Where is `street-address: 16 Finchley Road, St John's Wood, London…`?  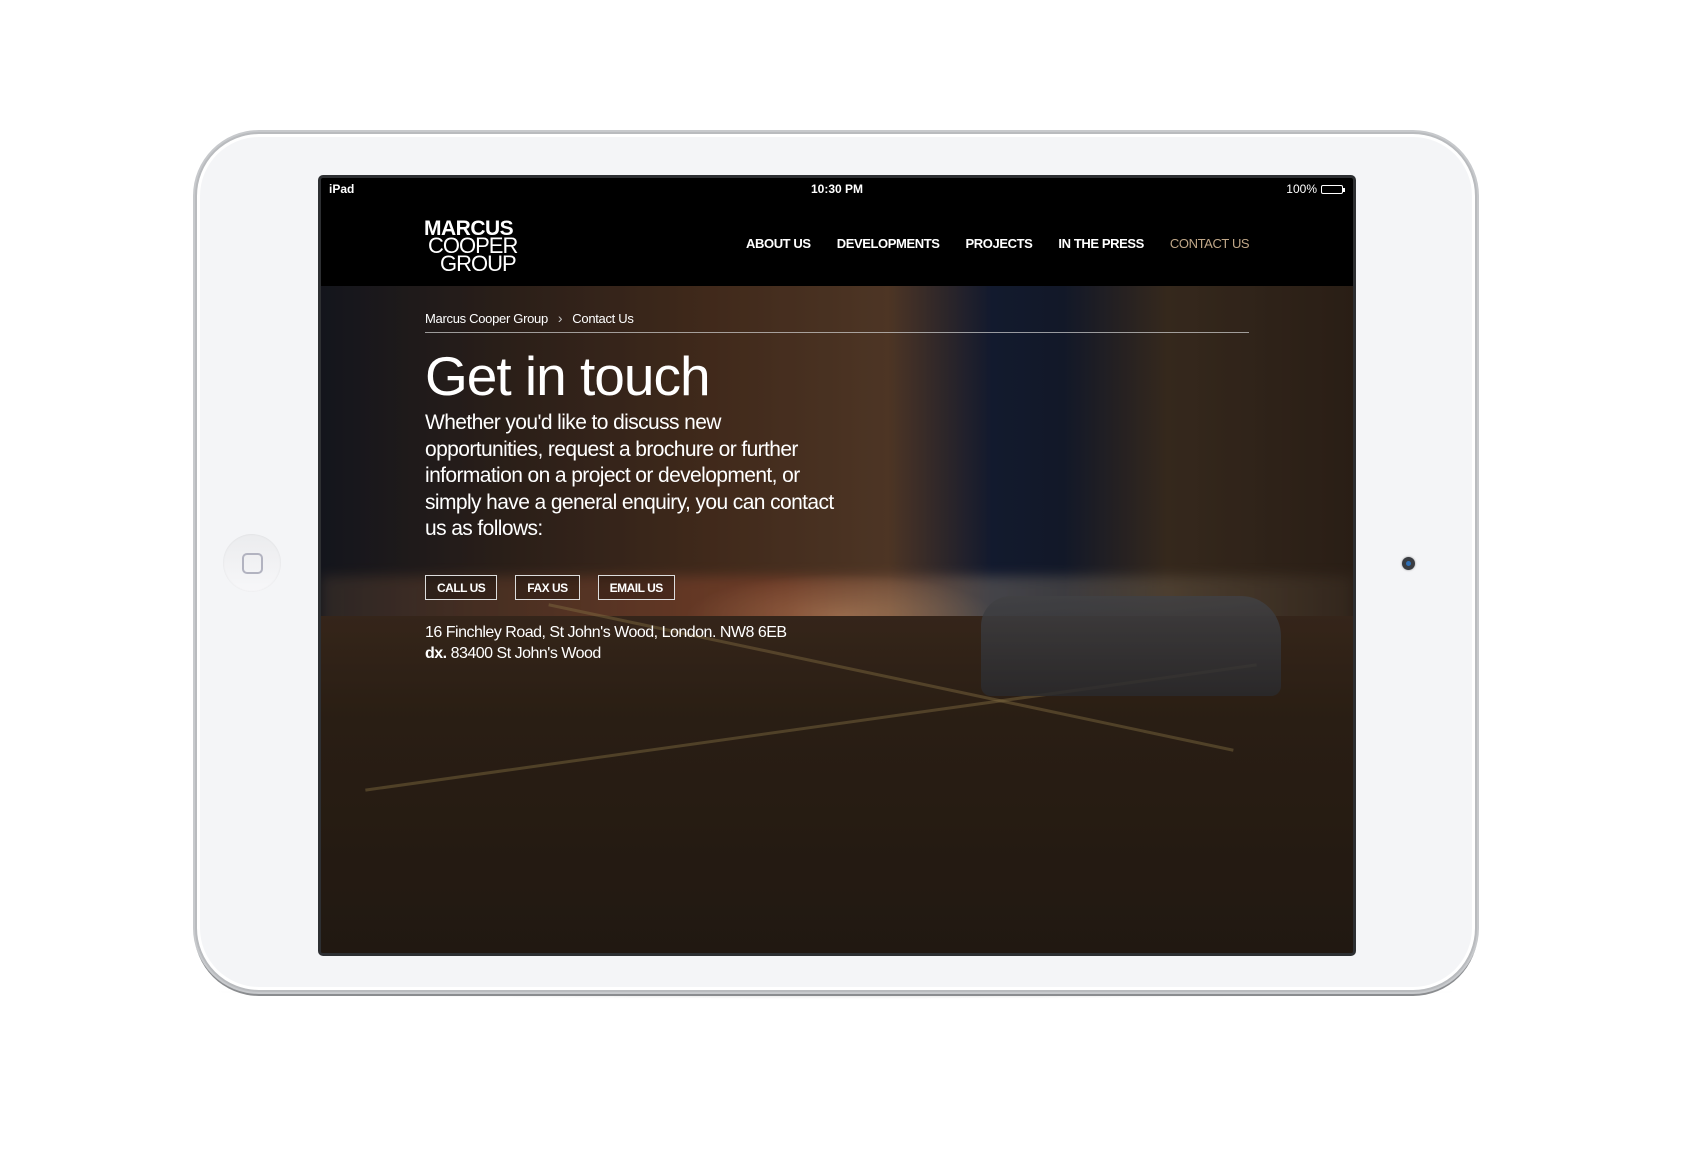
street-address: 16 Finchley Road, St John's Wood, London… is located at coordinates (606, 632).